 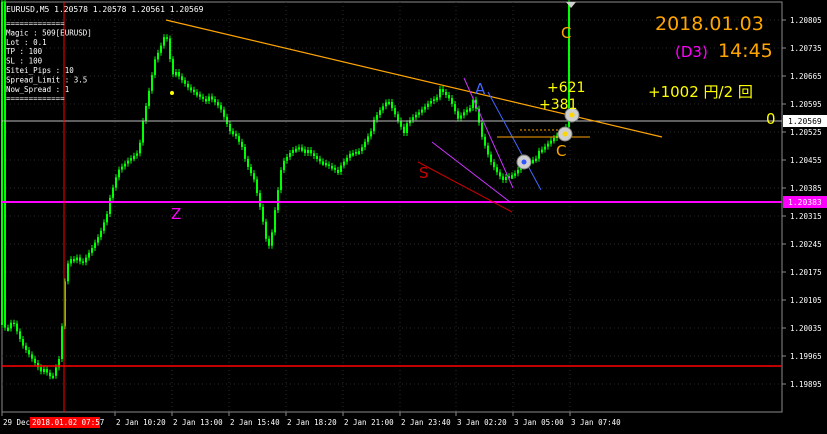 I want to click on wave-label-z: Z, so click(x=176, y=214).